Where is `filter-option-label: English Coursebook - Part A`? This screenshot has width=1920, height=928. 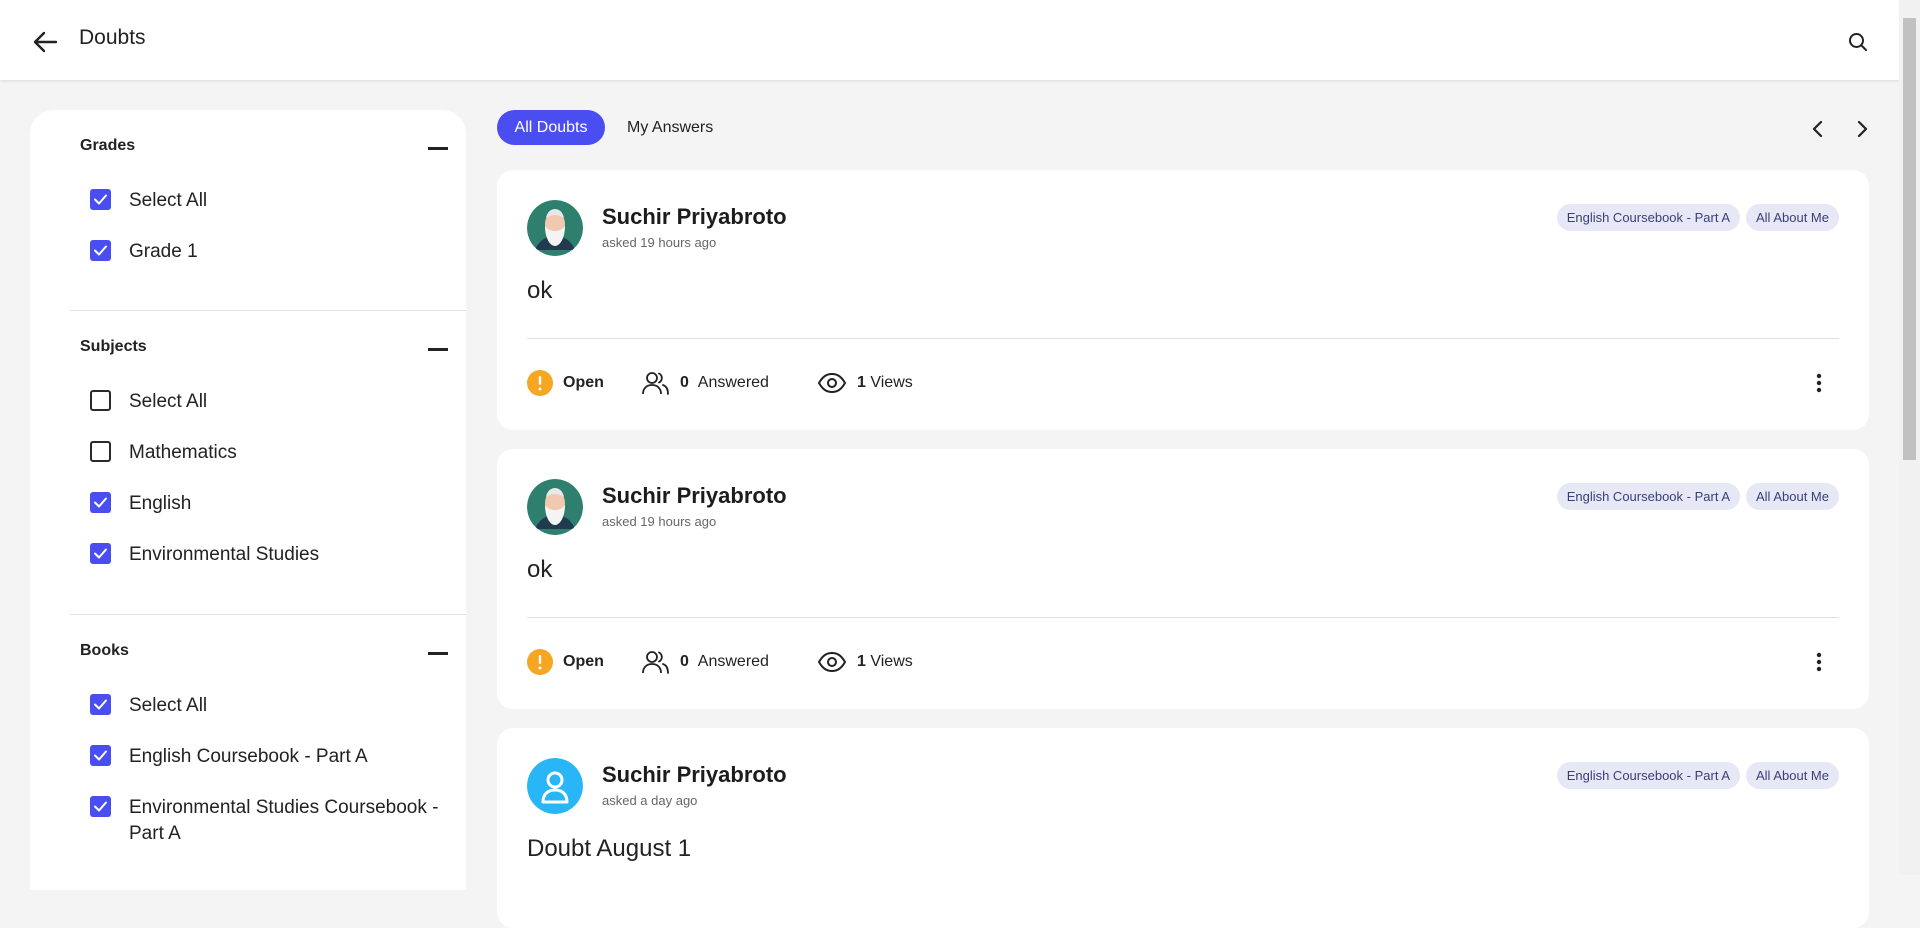
filter-option-label: English Coursebook - Part A is located at coordinates (248, 756).